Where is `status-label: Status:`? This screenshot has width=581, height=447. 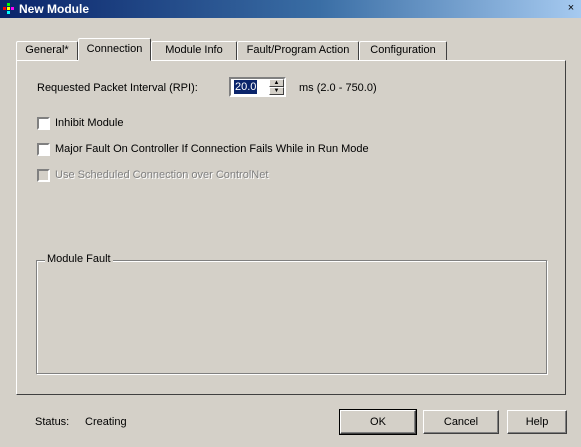
status-label: Status: is located at coordinates (52, 422).